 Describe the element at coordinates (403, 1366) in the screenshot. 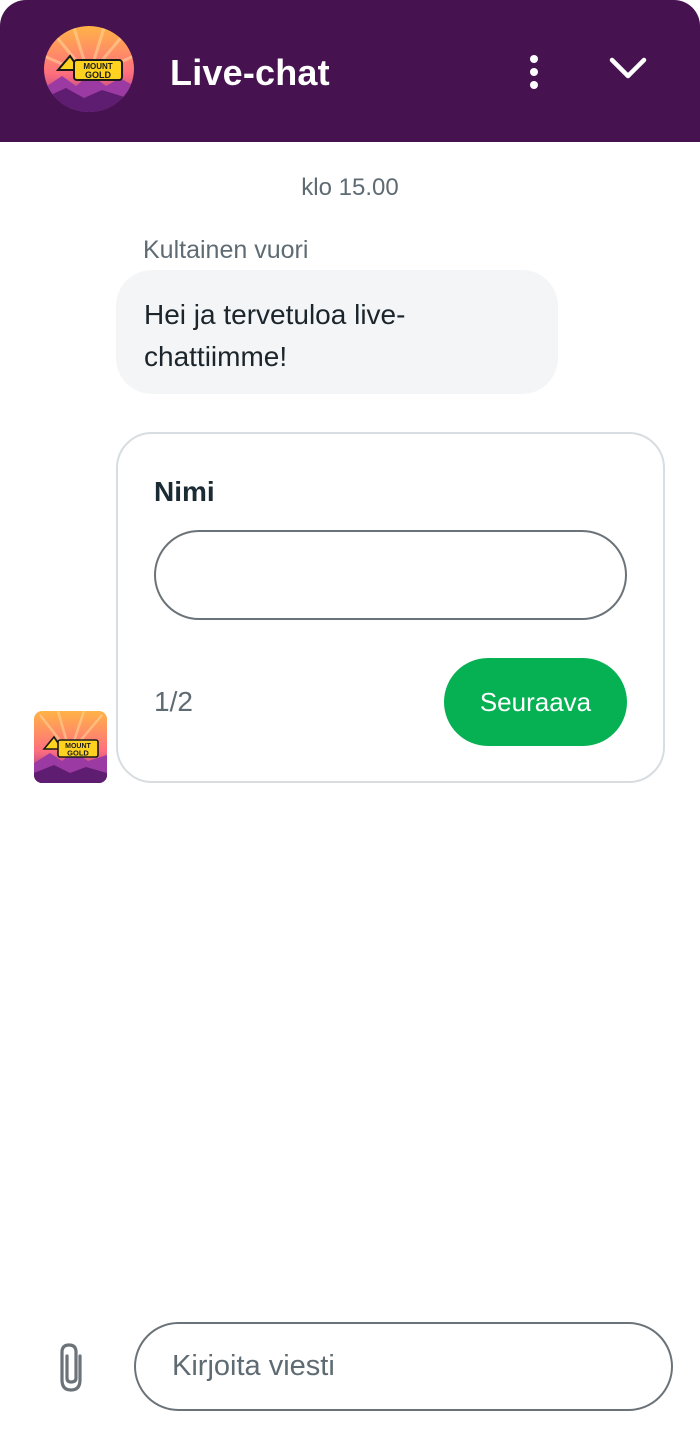

I see `message-input` at that location.